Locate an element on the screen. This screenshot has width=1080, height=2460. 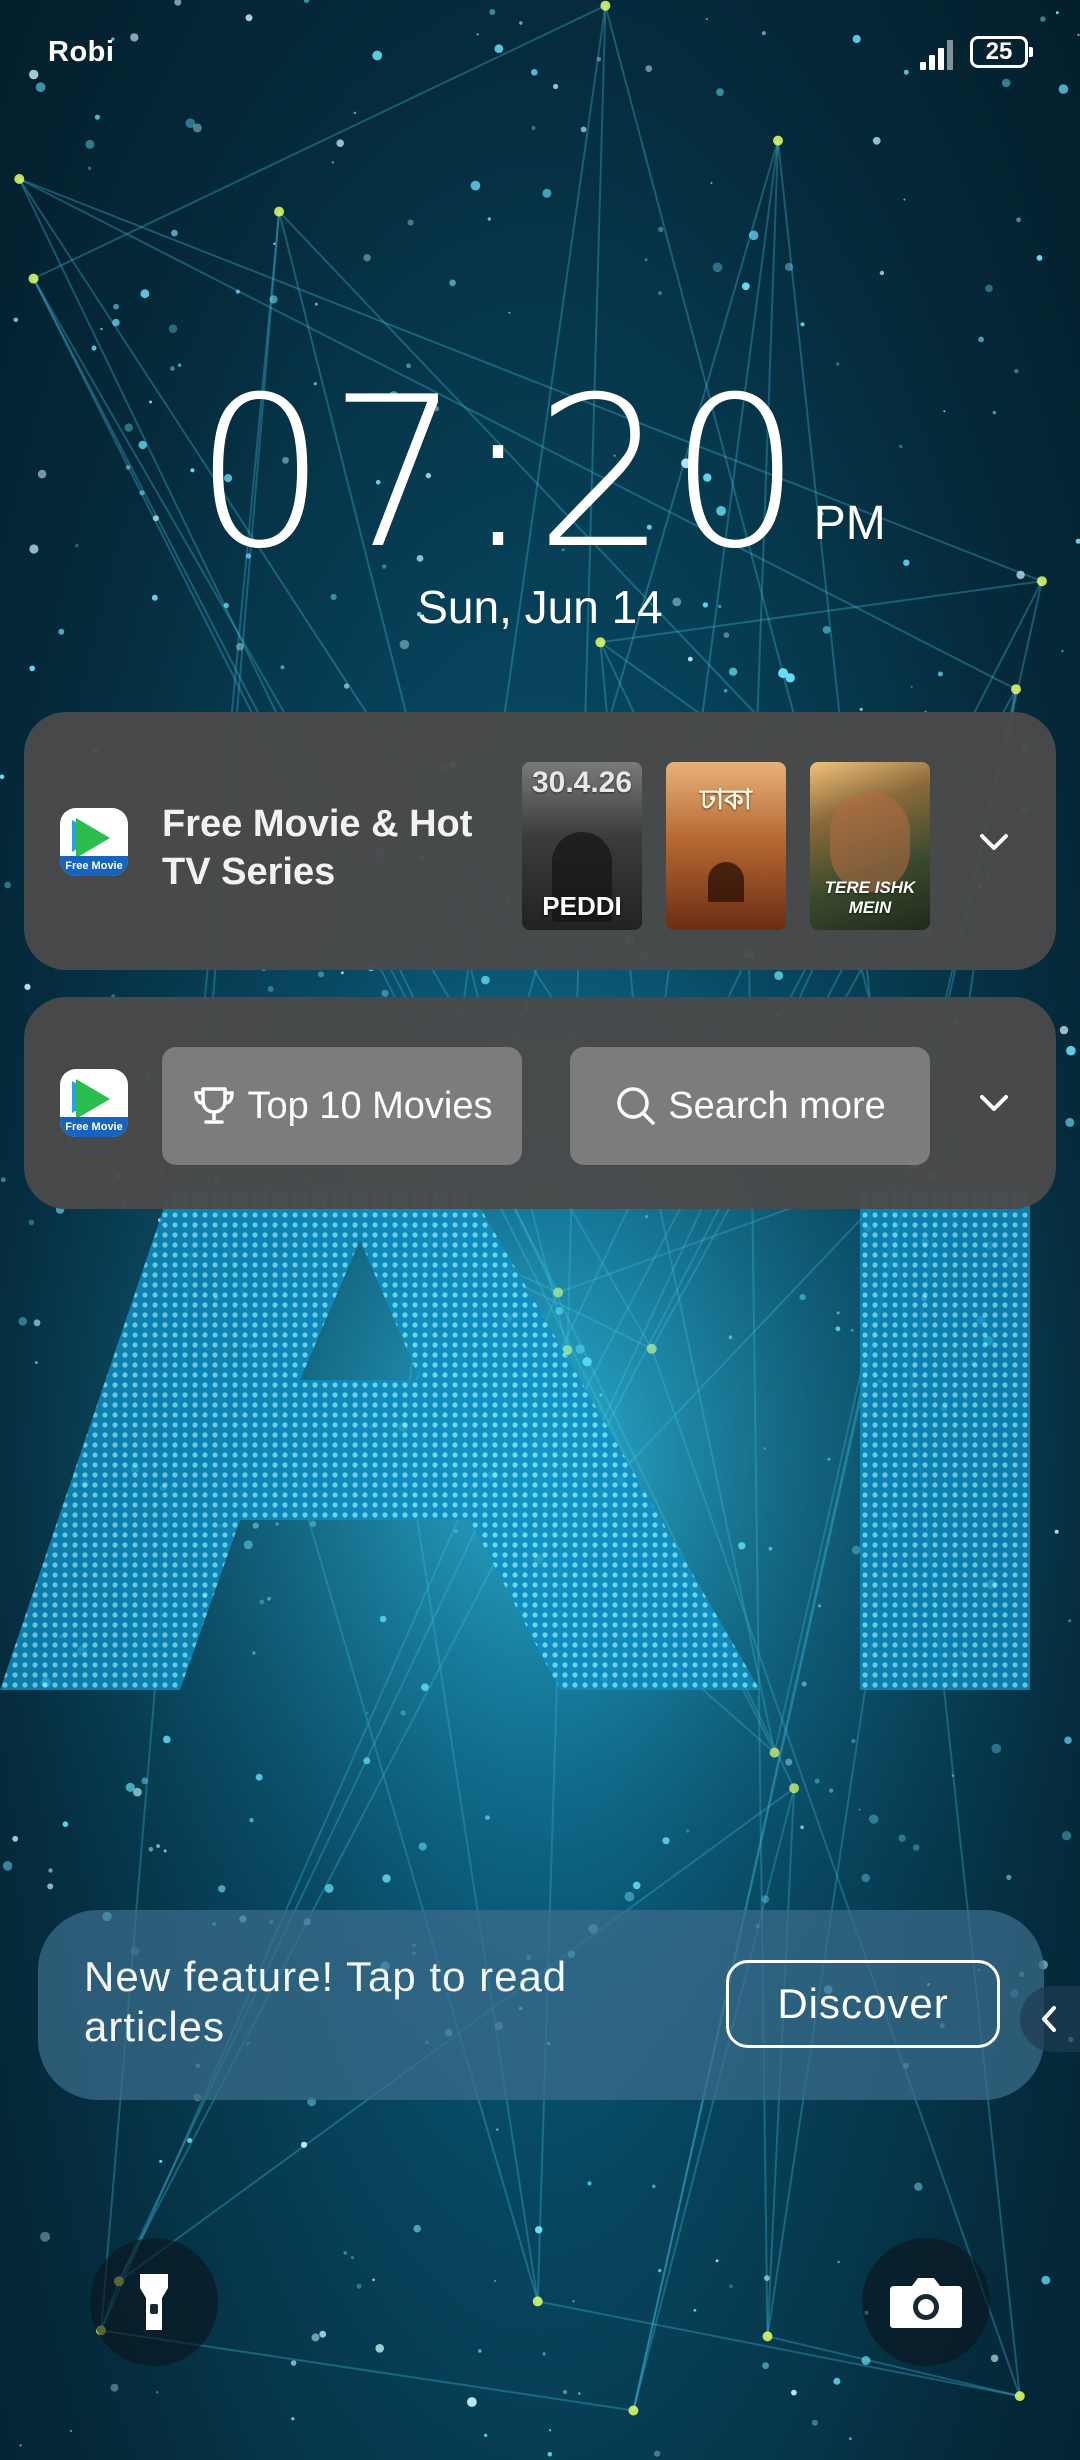
discover-button: Discover is located at coordinates (863, 2004).